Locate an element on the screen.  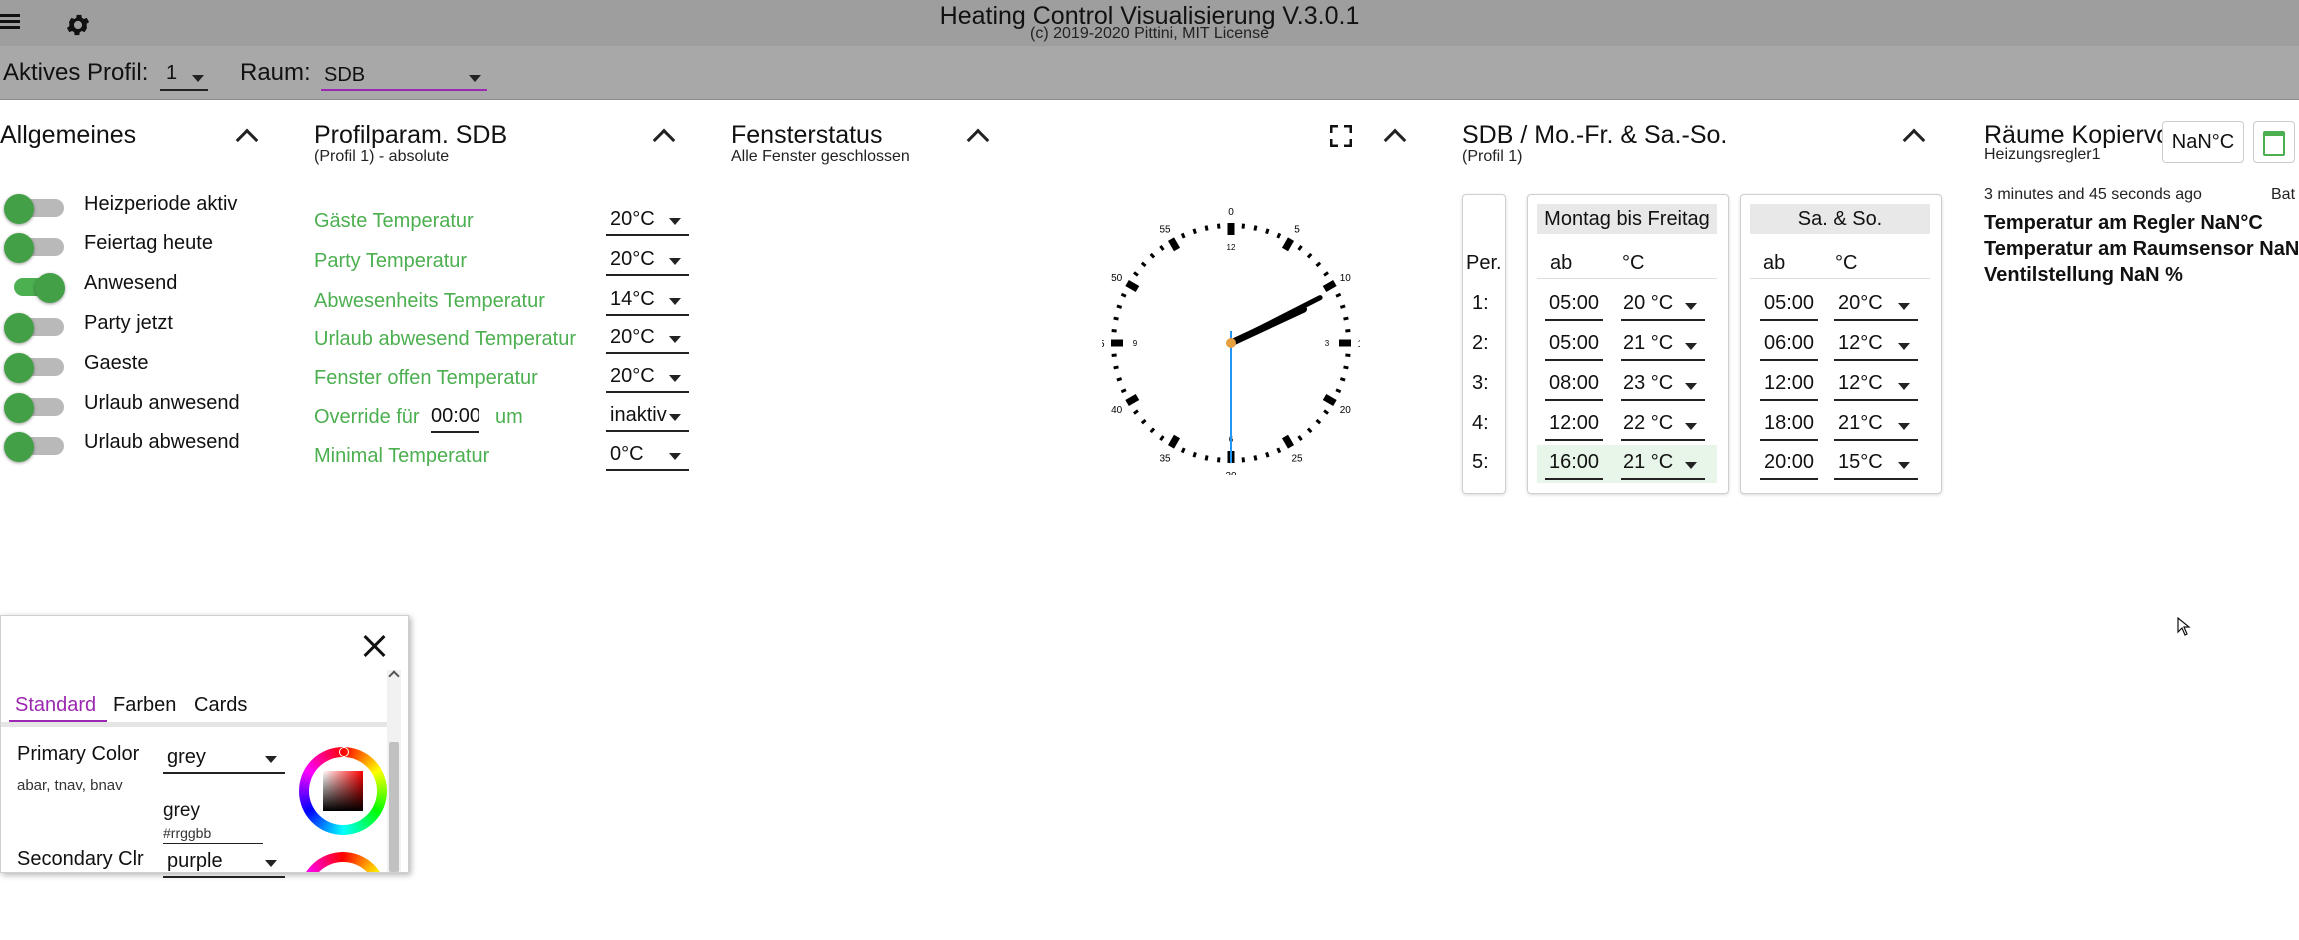
weekday-time: 08:00 is located at coordinates (1574, 385).